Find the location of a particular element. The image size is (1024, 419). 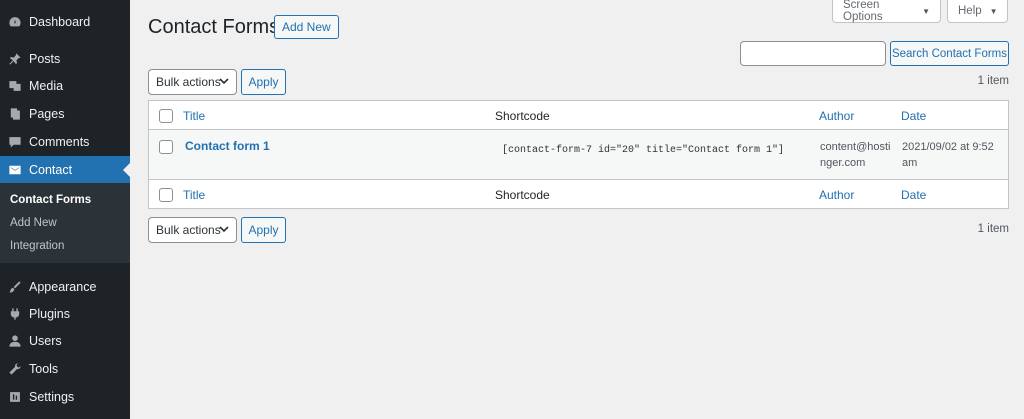

mail-icon is located at coordinates (15, 170).